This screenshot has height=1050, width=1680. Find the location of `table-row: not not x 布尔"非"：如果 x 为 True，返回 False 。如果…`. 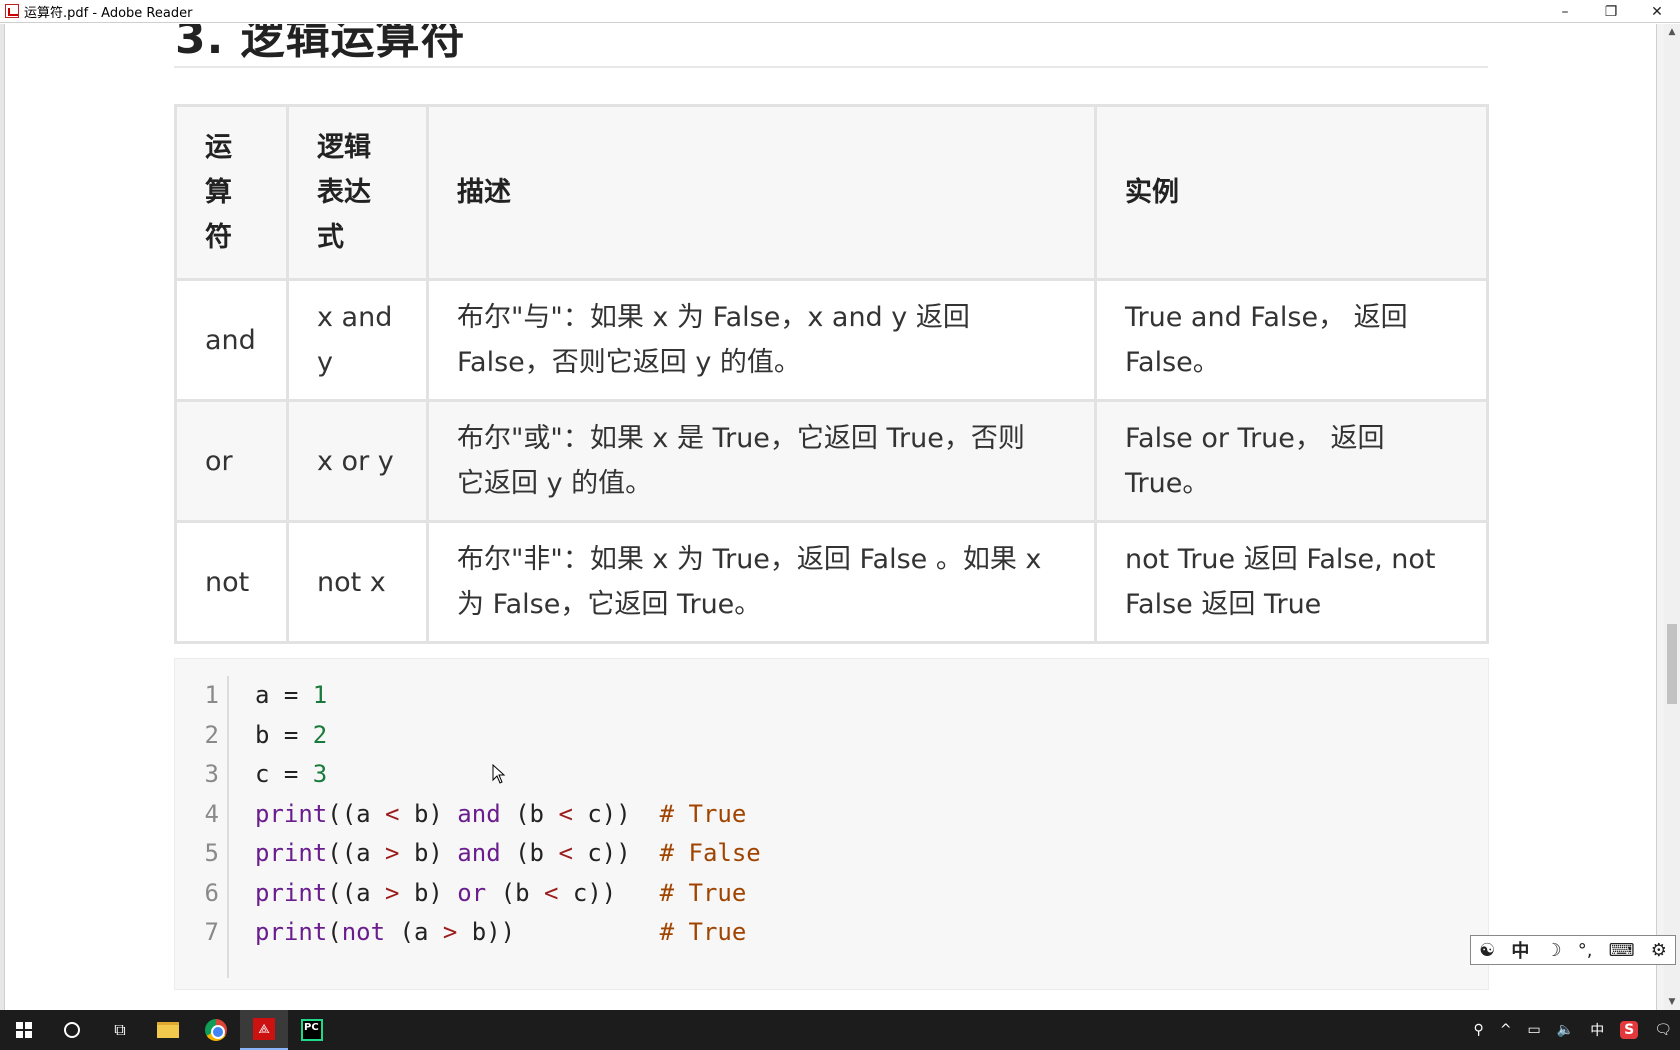

table-row: not not x 布尔"非"：如果 x 为 True，返回 False 。如果… is located at coordinates (831, 582).